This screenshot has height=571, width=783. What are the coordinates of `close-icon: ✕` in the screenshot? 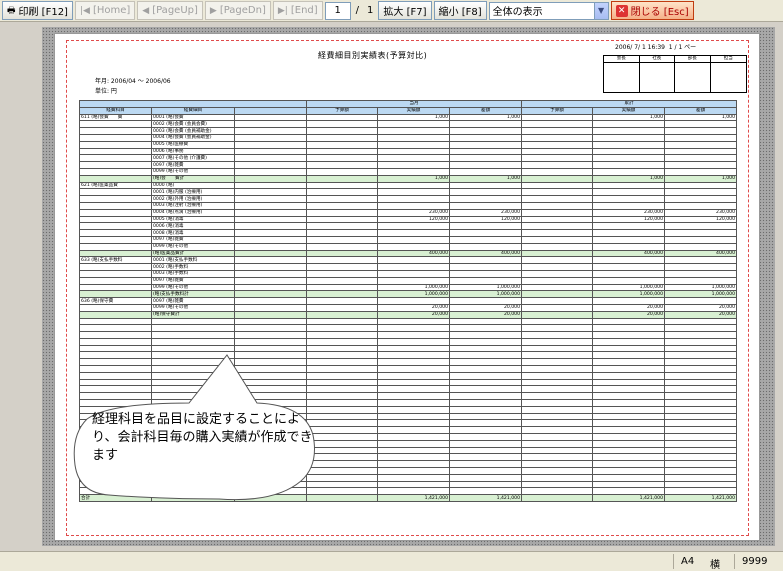 It's located at (621, 10).